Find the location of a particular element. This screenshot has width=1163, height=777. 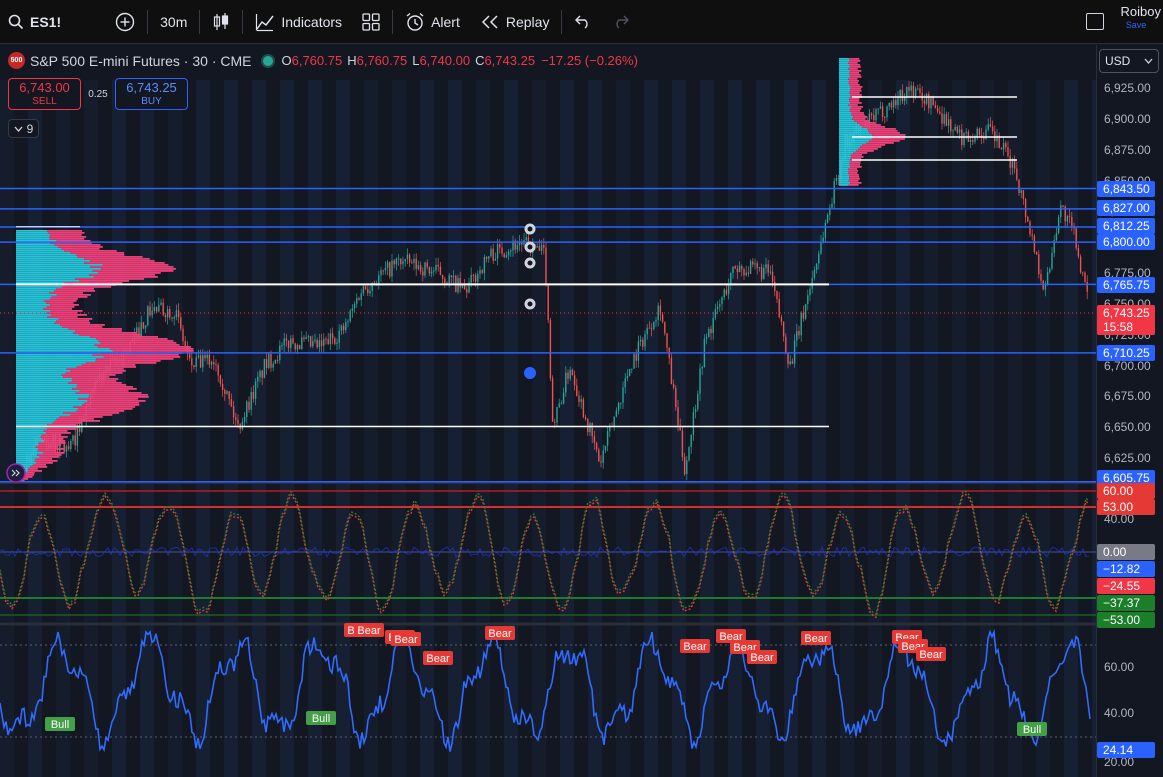

spread-value: 0.25 is located at coordinates (98, 94).